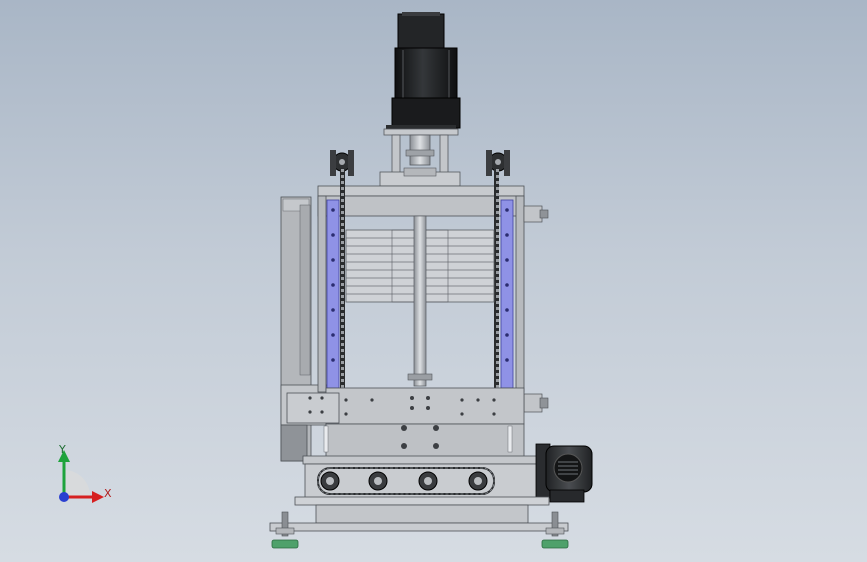 This screenshot has width=867, height=562. I want to click on top-crossbeam, so click(421, 201).